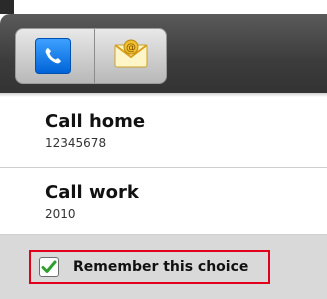 This screenshot has height=299, width=327. Describe the element at coordinates (91, 56) in the screenshot. I see `tab-group: @` at that location.